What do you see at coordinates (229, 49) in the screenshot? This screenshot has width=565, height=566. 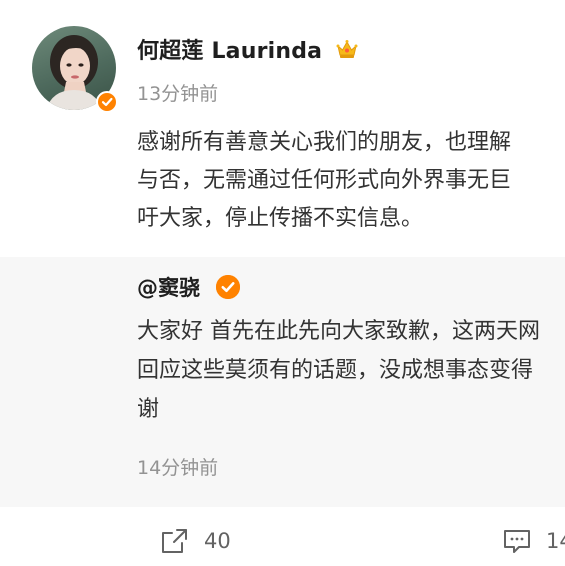 I see `post-author-name: 何超莲 Laurinda` at bounding box center [229, 49].